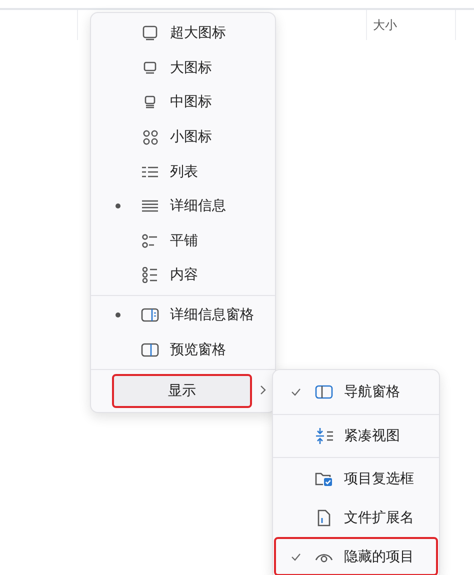  What do you see at coordinates (150, 137) in the screenshot?
I see `grid-icon` at bounding box center [150, 137].